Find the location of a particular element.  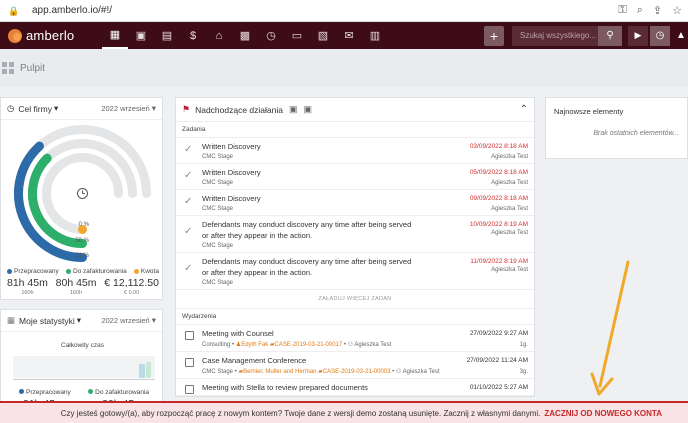

zoom-icon: ⌕ is located at coordinates (640, 10).